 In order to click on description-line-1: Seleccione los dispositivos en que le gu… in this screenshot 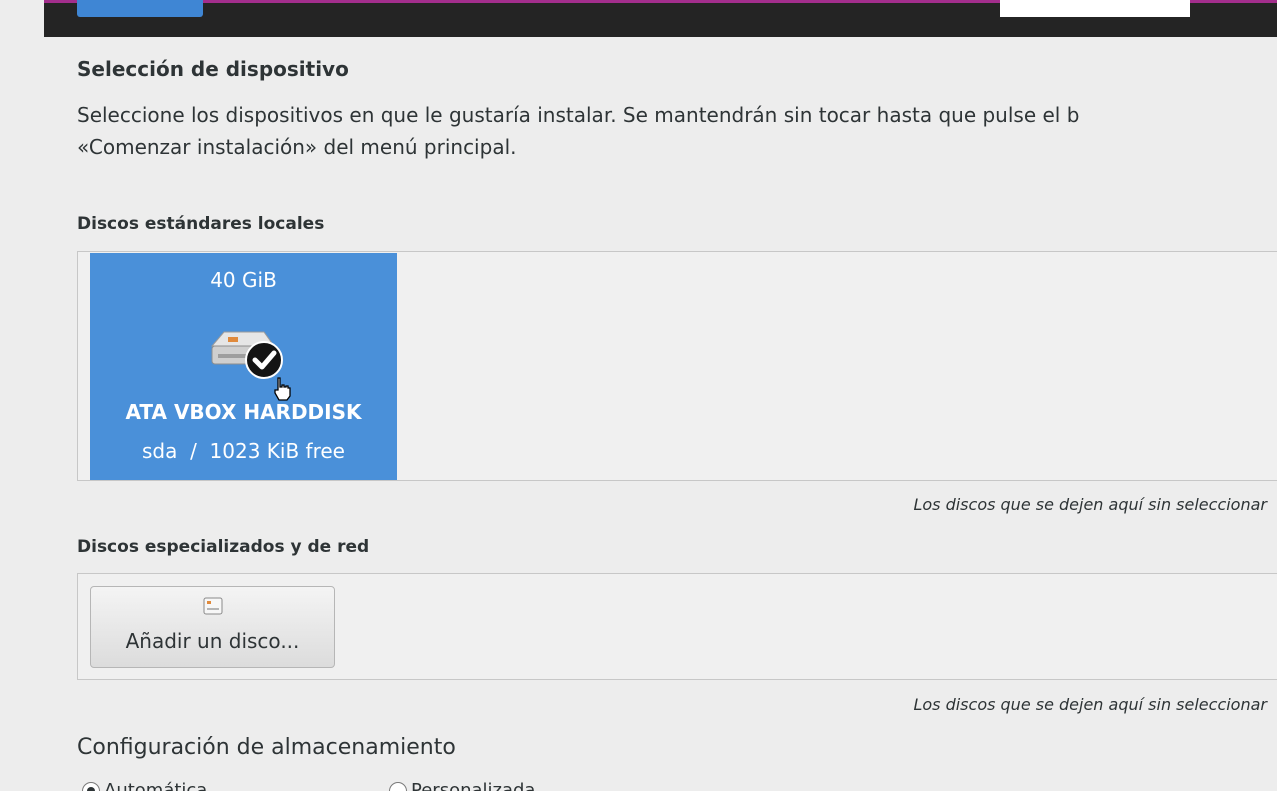, I will do `click(578, 115)`.